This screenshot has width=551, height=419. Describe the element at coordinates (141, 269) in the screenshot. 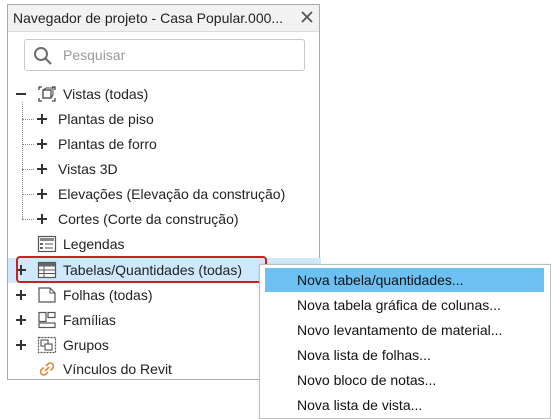

I see `callout-highlight-box` at that location.